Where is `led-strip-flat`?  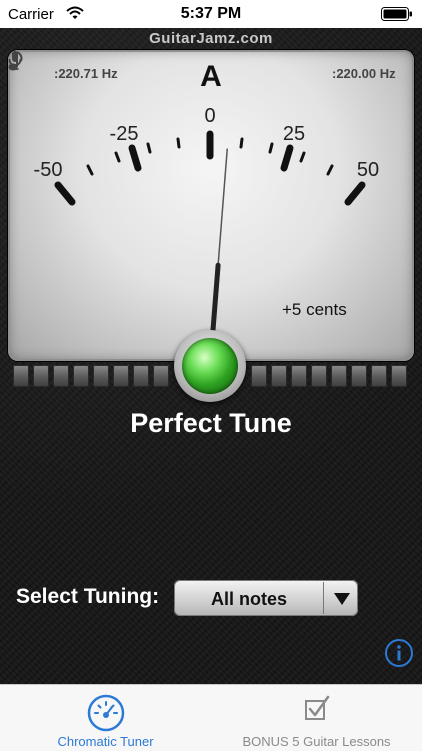
led-strip-flat is located at coordinates (93, 376).